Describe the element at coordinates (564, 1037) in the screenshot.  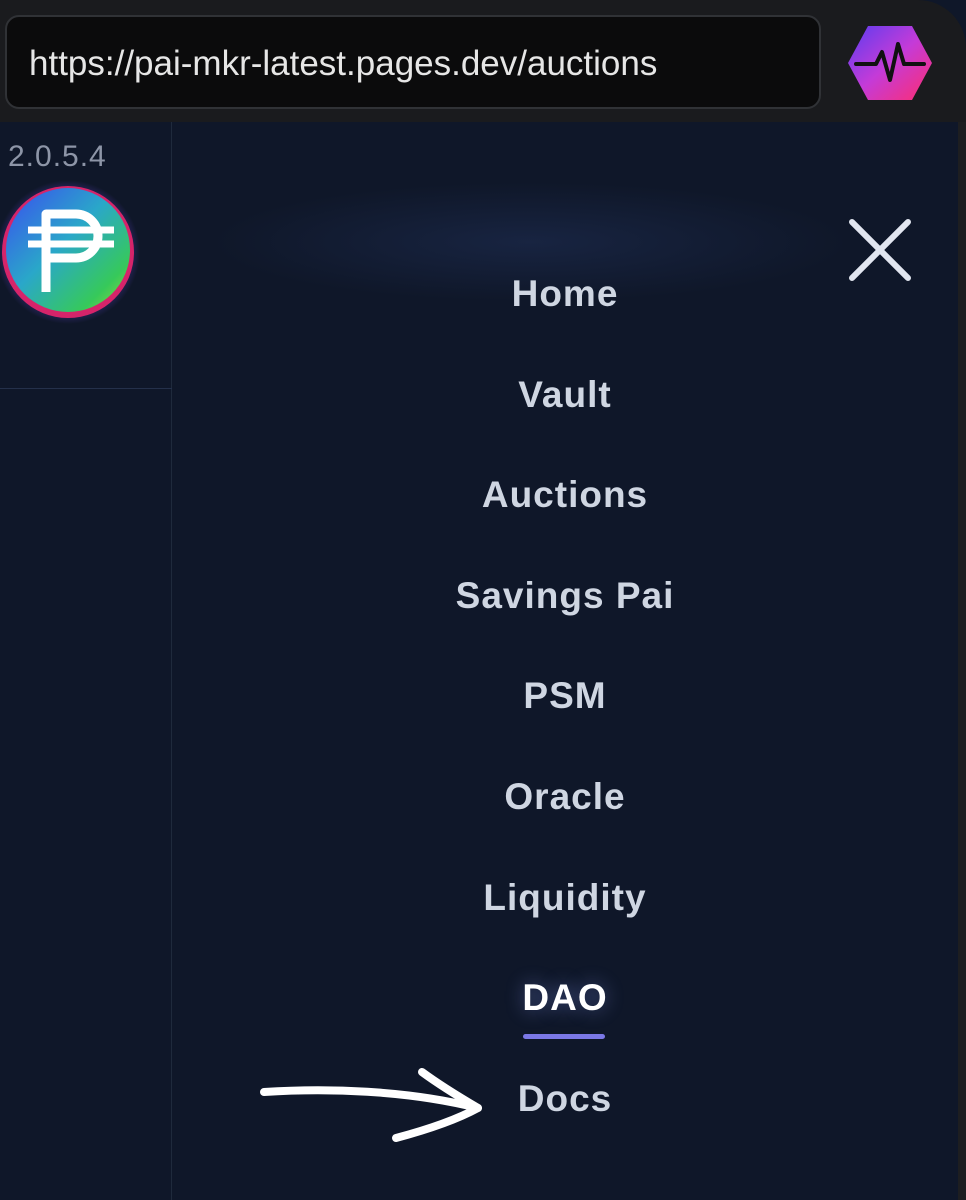
I see `active-nav-underline` at that location.